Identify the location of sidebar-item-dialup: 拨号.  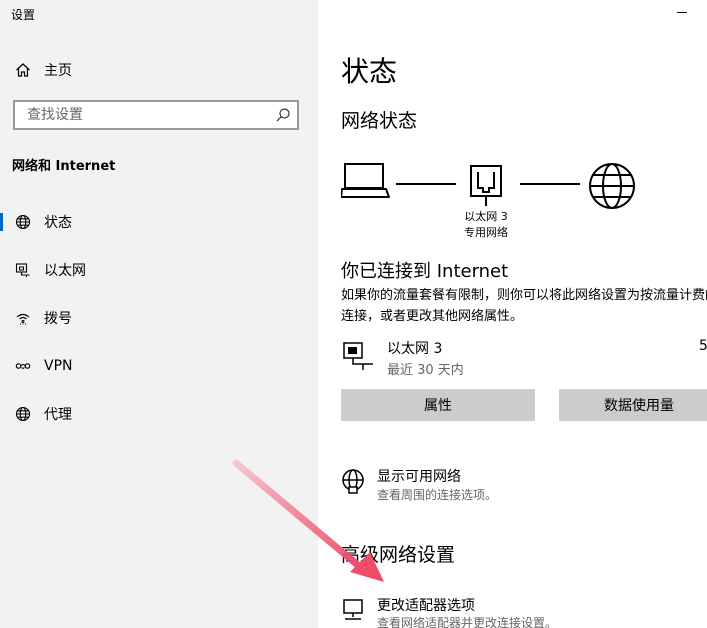
(159, 318).